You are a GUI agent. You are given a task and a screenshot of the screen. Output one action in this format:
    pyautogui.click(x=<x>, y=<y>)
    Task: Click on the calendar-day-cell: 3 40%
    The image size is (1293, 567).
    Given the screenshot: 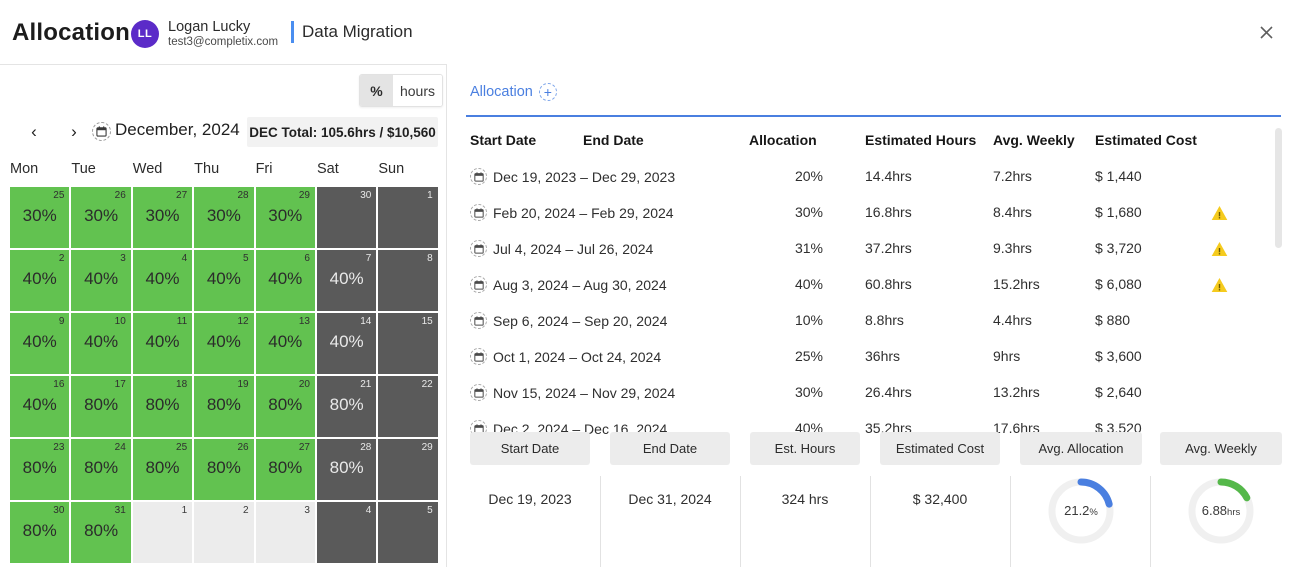 What is the action you would take?
    pyautogui.click(x=102, y=281)
    